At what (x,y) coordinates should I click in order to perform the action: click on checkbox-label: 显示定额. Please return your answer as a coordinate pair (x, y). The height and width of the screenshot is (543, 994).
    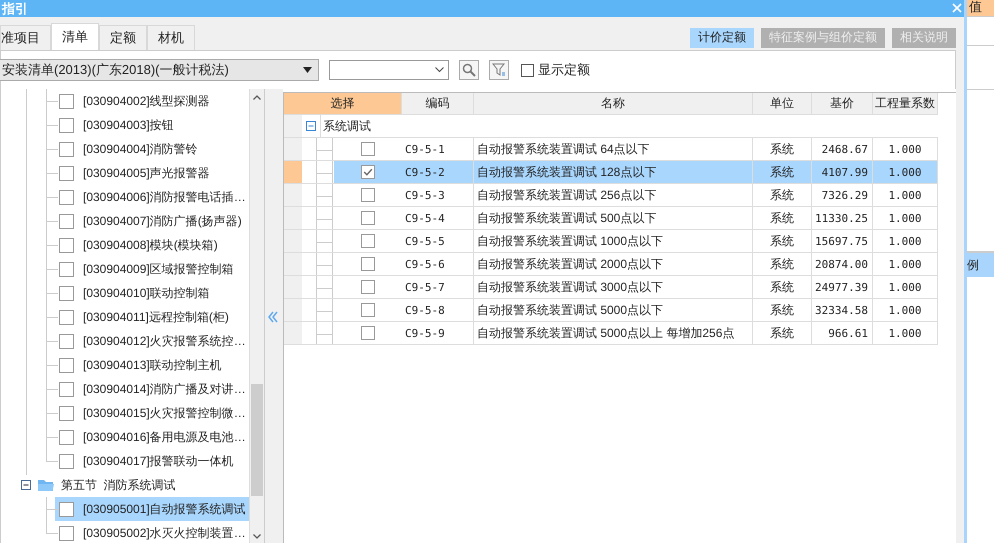
    Looking at the image, I should click on (564, 70).